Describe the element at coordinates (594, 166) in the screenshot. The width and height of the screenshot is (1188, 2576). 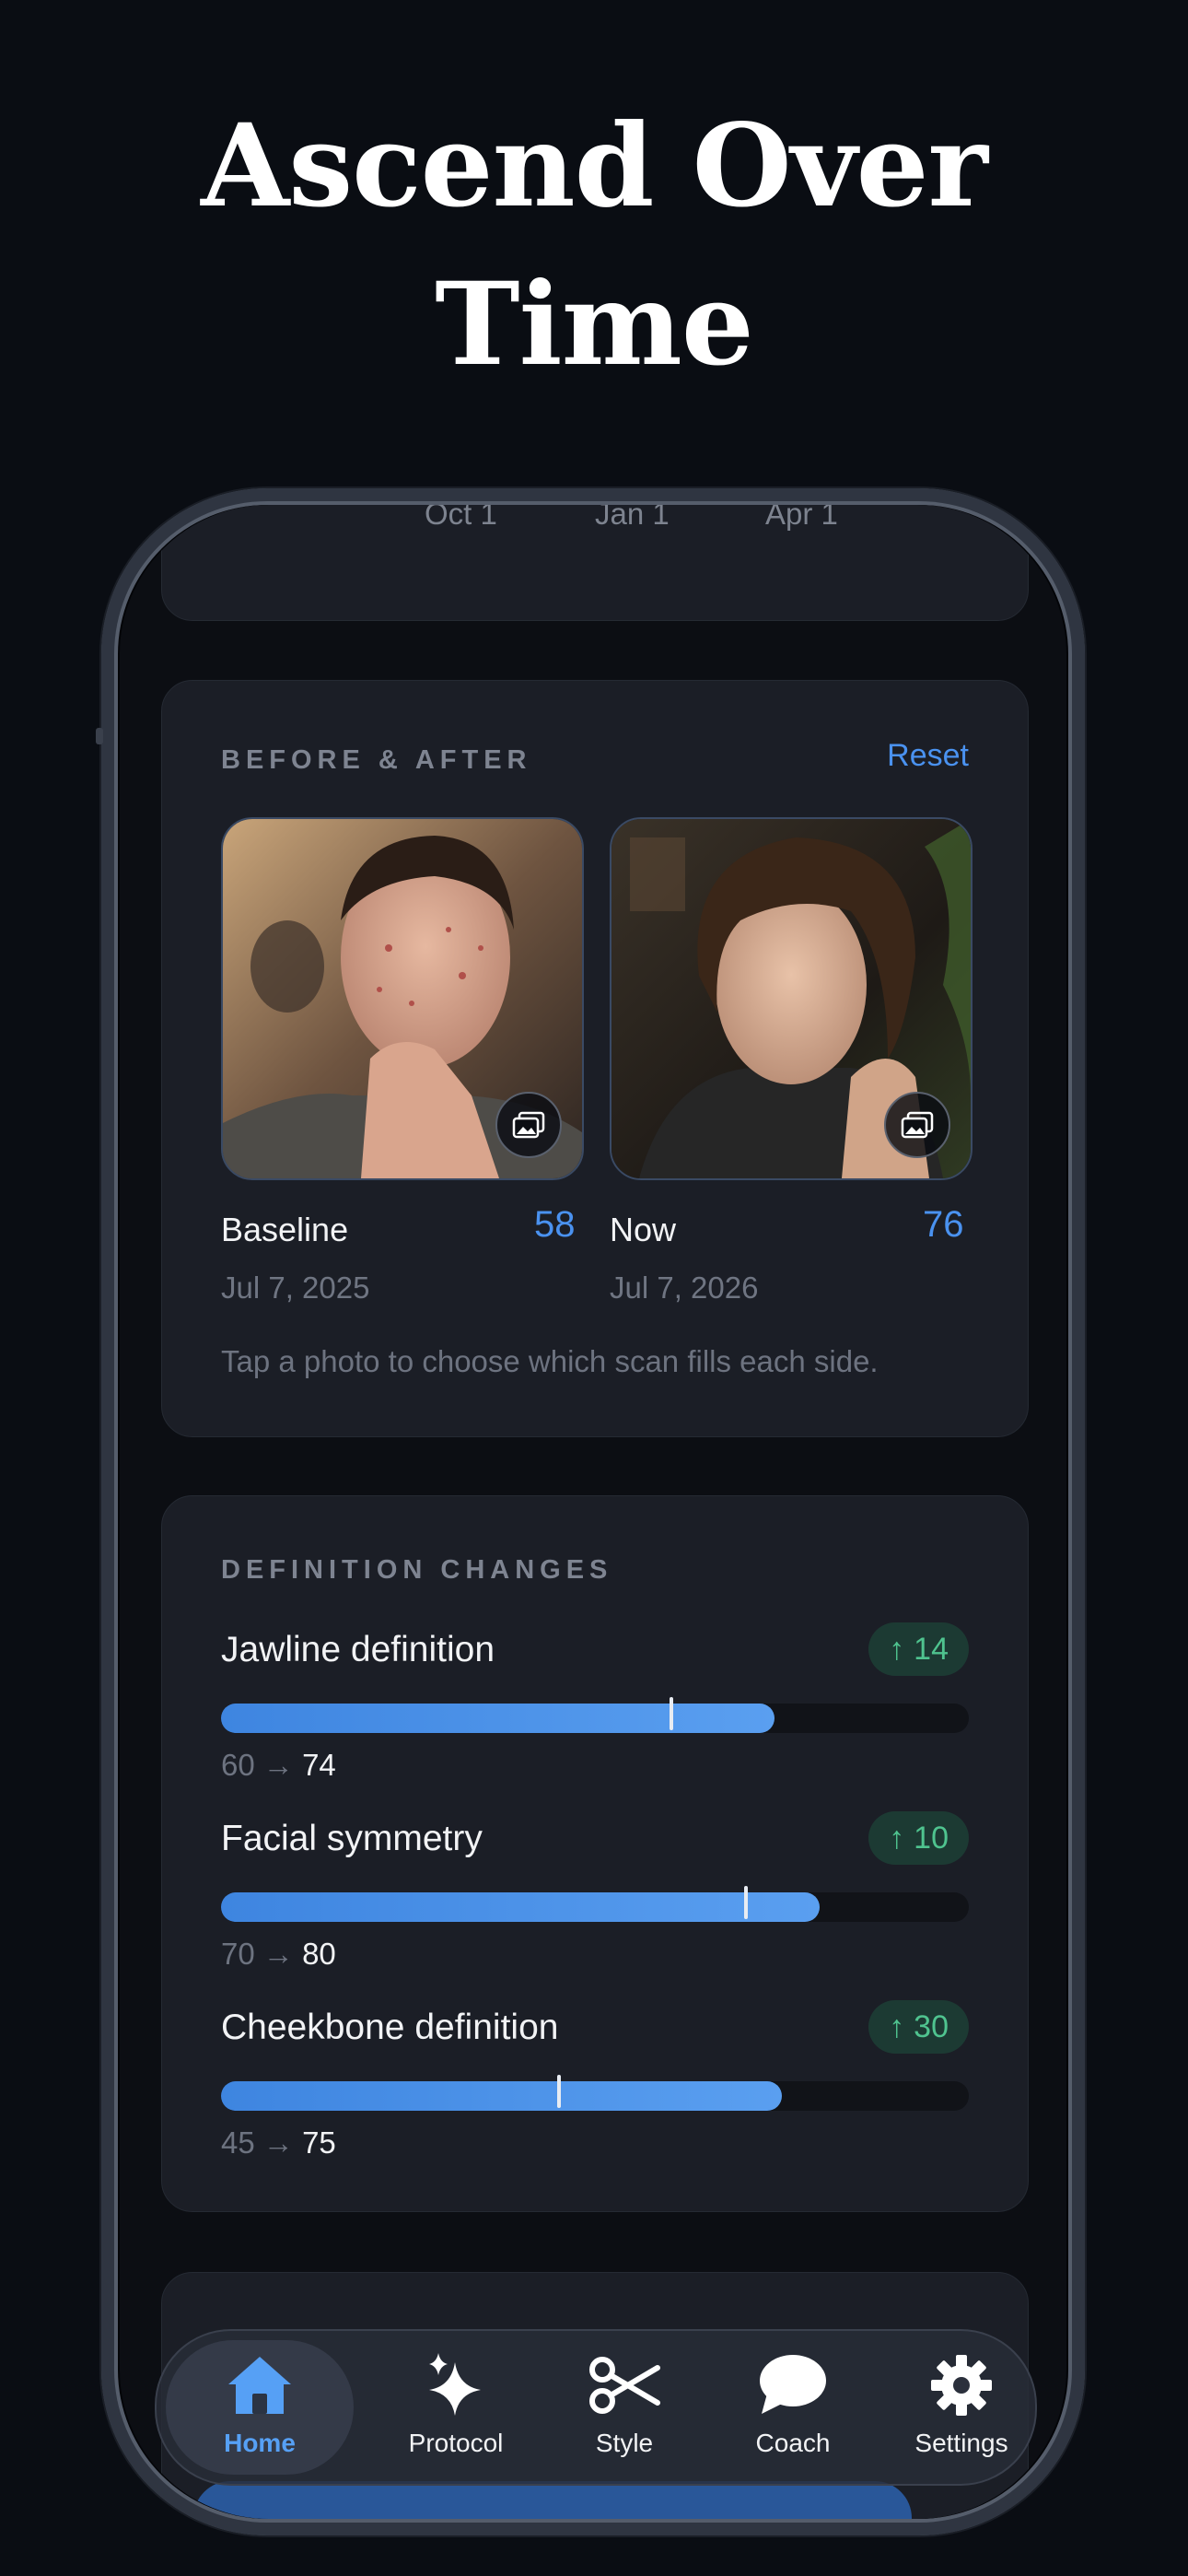
I see `headline-line-1: Ascend Over` at that location.